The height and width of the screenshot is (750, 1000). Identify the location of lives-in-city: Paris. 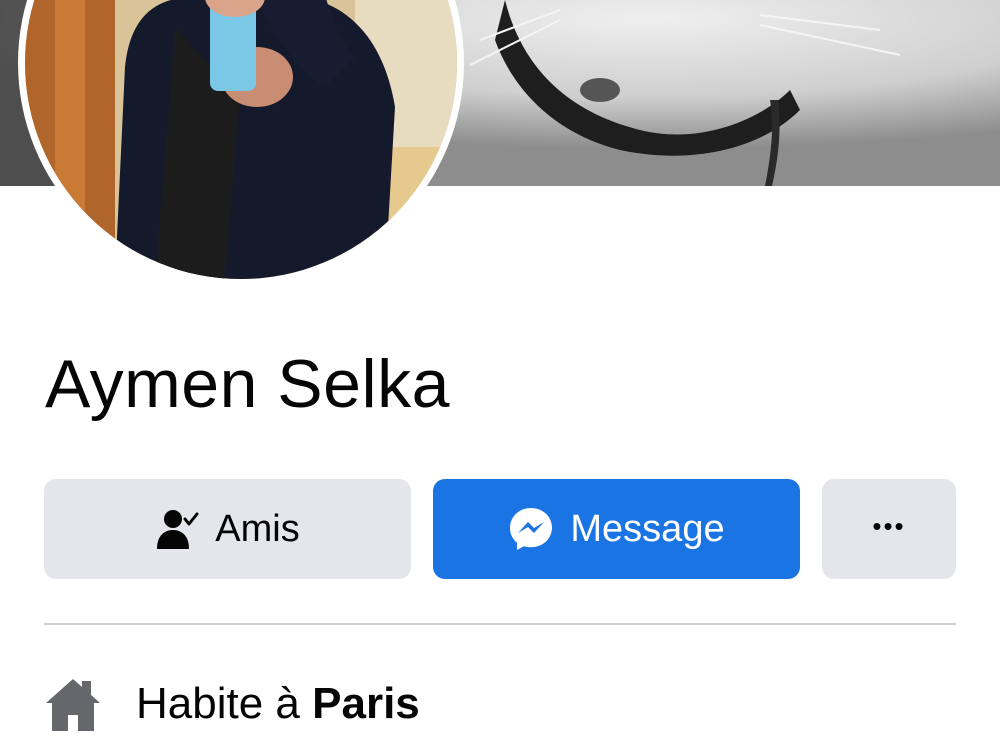
(366, 703).